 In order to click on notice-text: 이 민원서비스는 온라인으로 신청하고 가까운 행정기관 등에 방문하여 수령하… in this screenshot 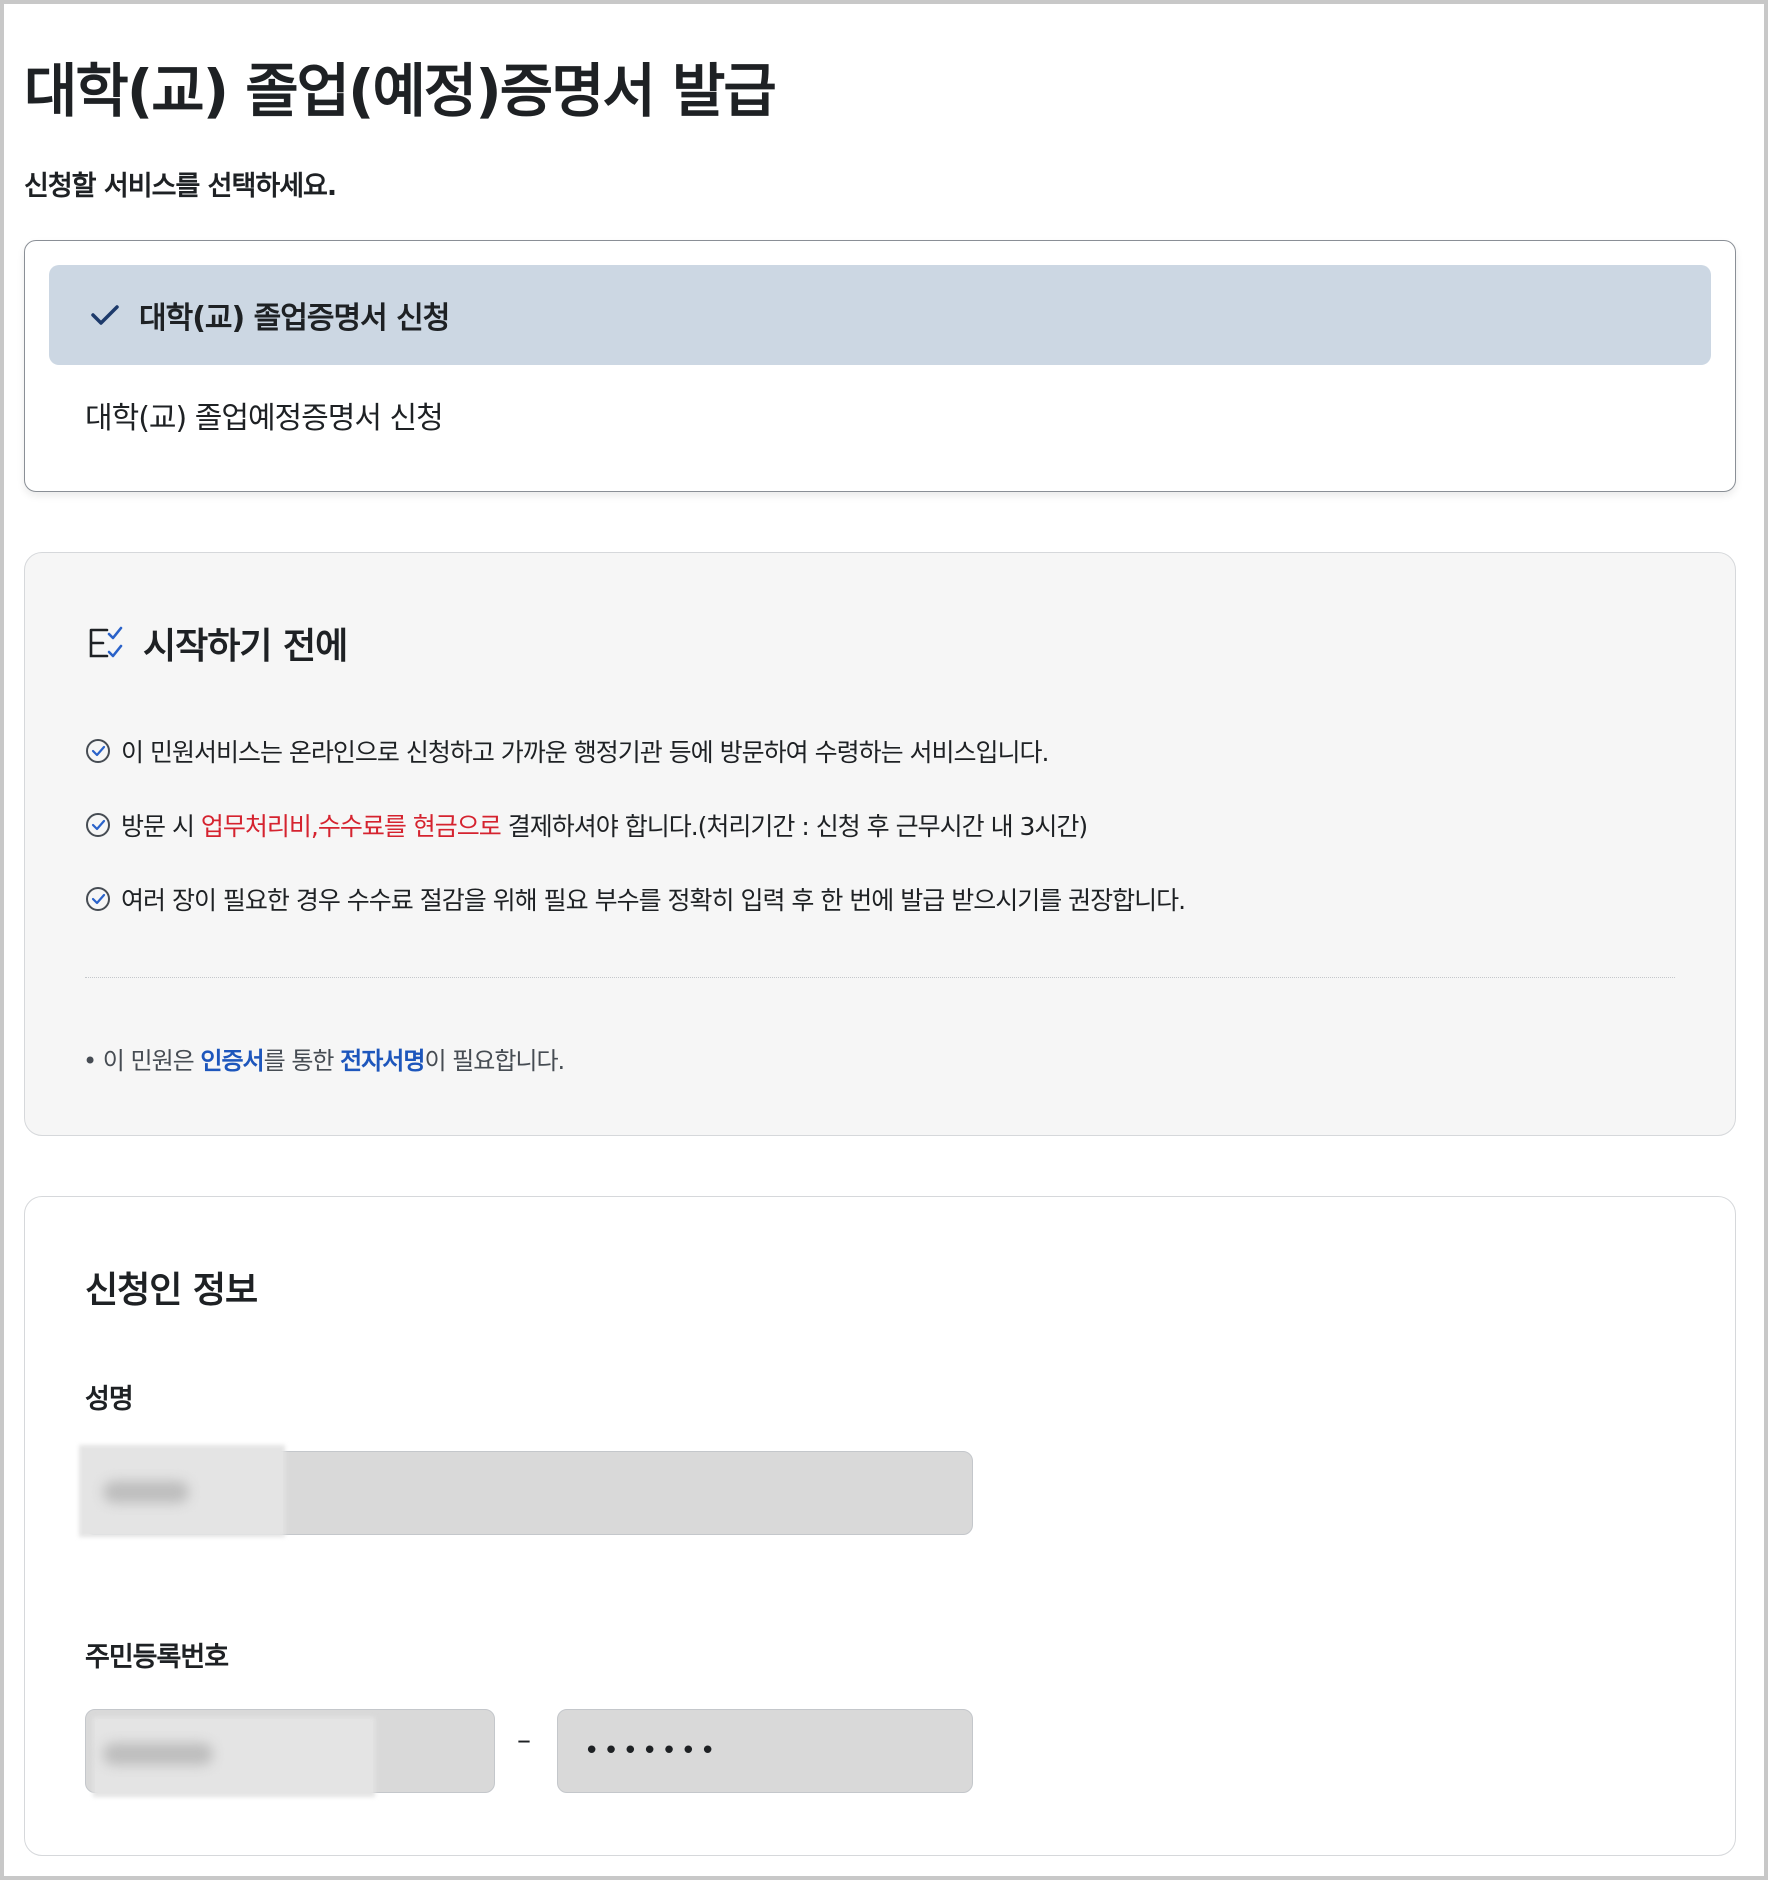, I will do `click(585, 752)`.